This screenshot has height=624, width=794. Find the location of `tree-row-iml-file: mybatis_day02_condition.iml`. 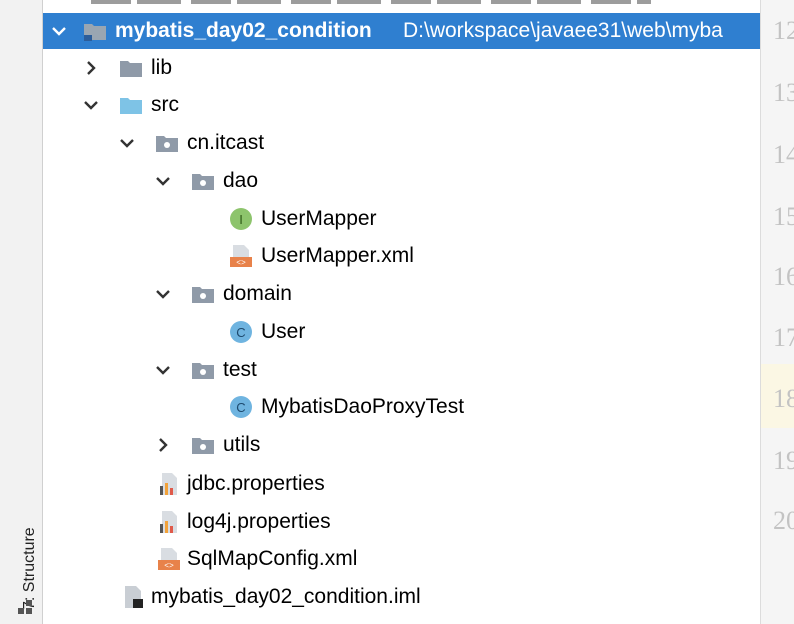

tree-row-iml-file: mybatis_day02_condition.iml is located at coordinates (401, 597).